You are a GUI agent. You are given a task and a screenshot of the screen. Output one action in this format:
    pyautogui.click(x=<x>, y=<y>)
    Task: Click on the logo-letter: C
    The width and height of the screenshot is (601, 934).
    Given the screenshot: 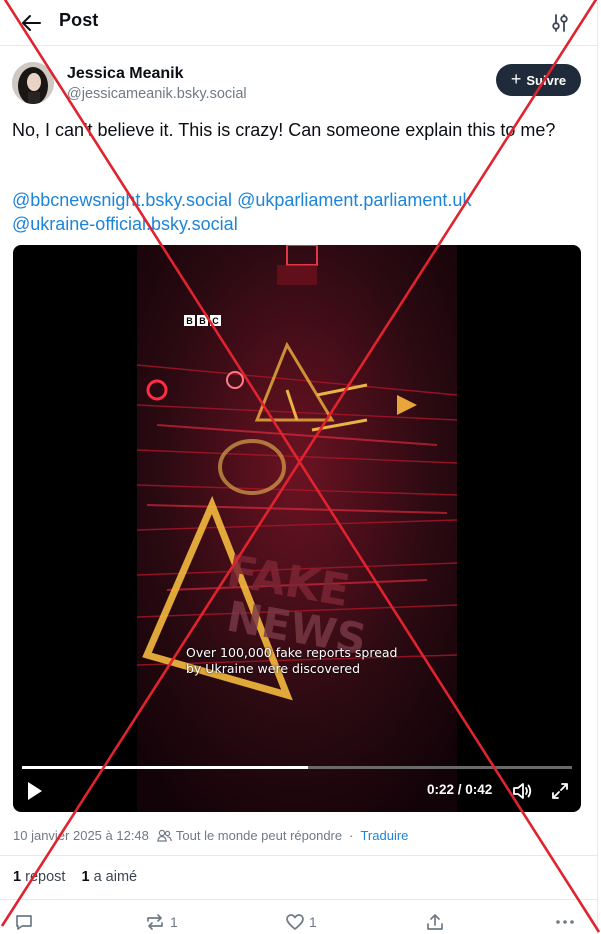 What is the action you would take?
    pyautogui.click(x=215, y=320)
    